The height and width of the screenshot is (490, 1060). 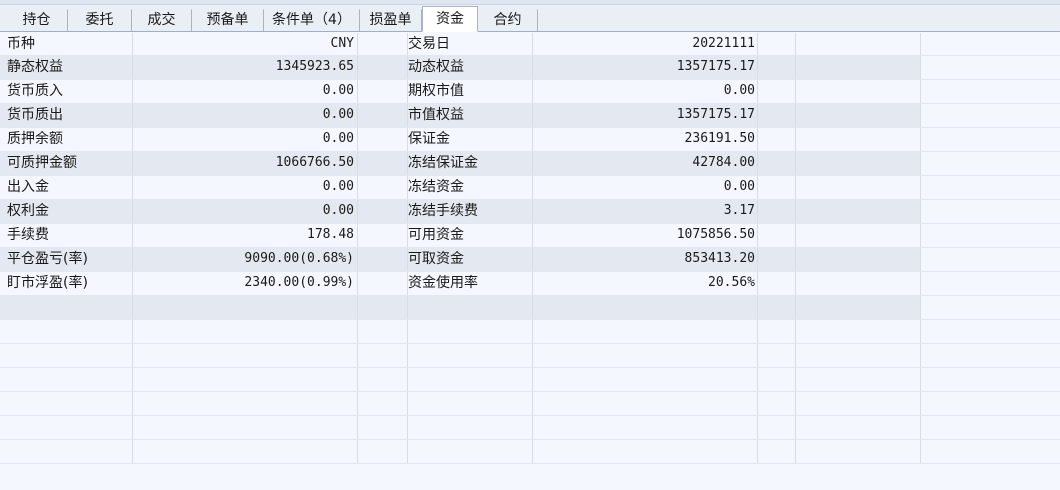 I want to click on field-label: 保证金, so click(x=470, y=139).